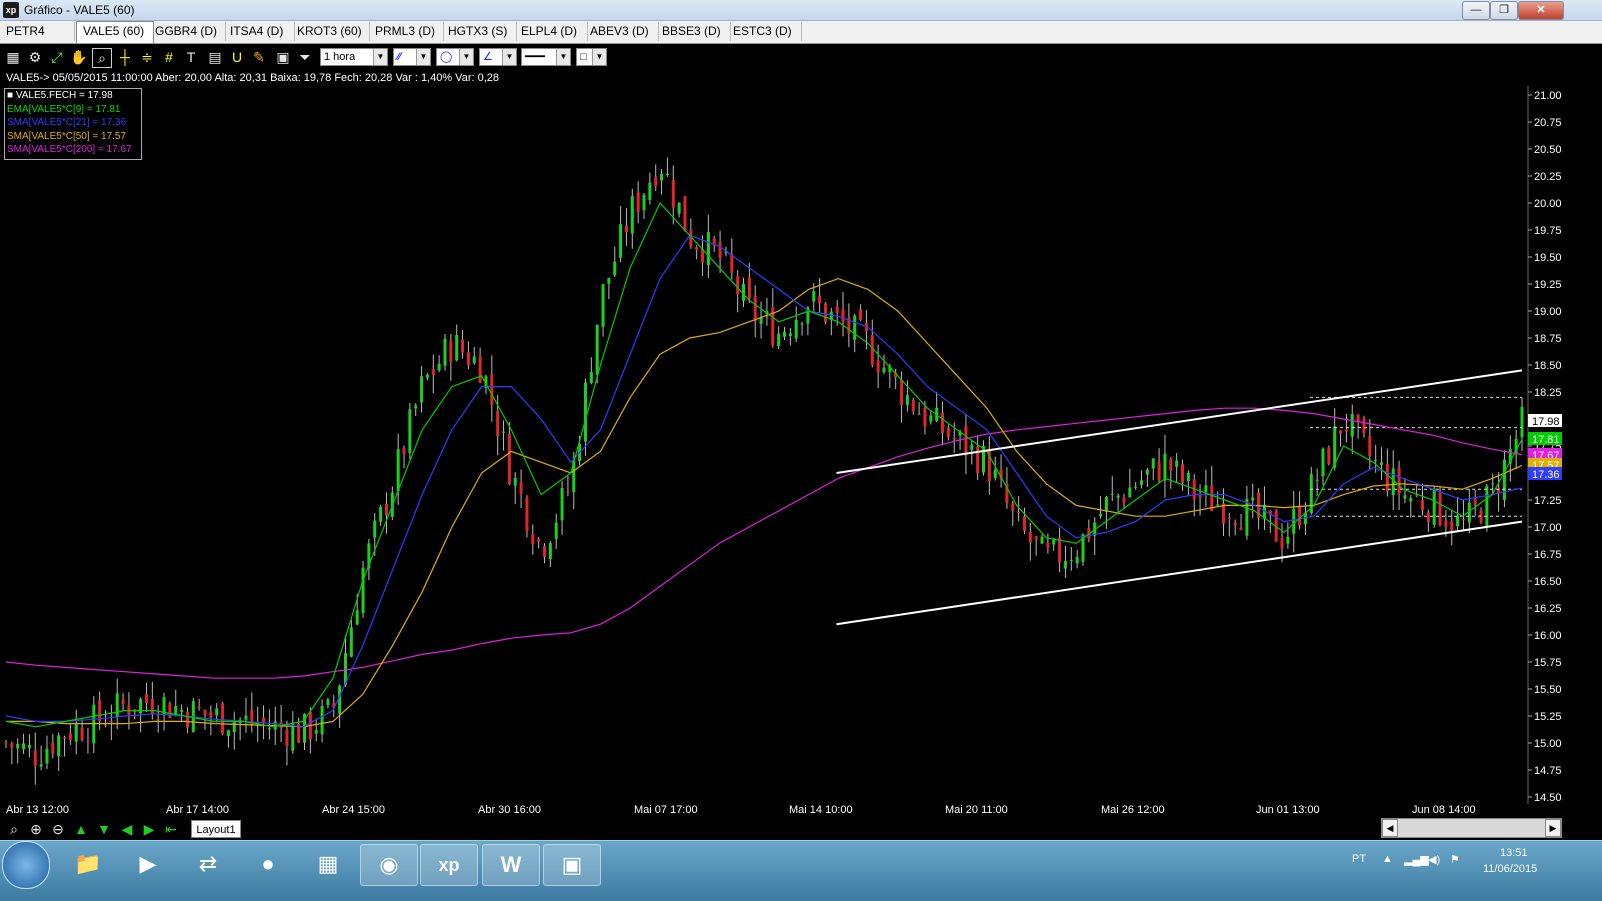 This screenshot has height=901, width=1602. What do you see at coordinates (1416, 859) in the screenshot?
I see `signal-icon: ▂▄▆` at bounding box center [1416, 859].